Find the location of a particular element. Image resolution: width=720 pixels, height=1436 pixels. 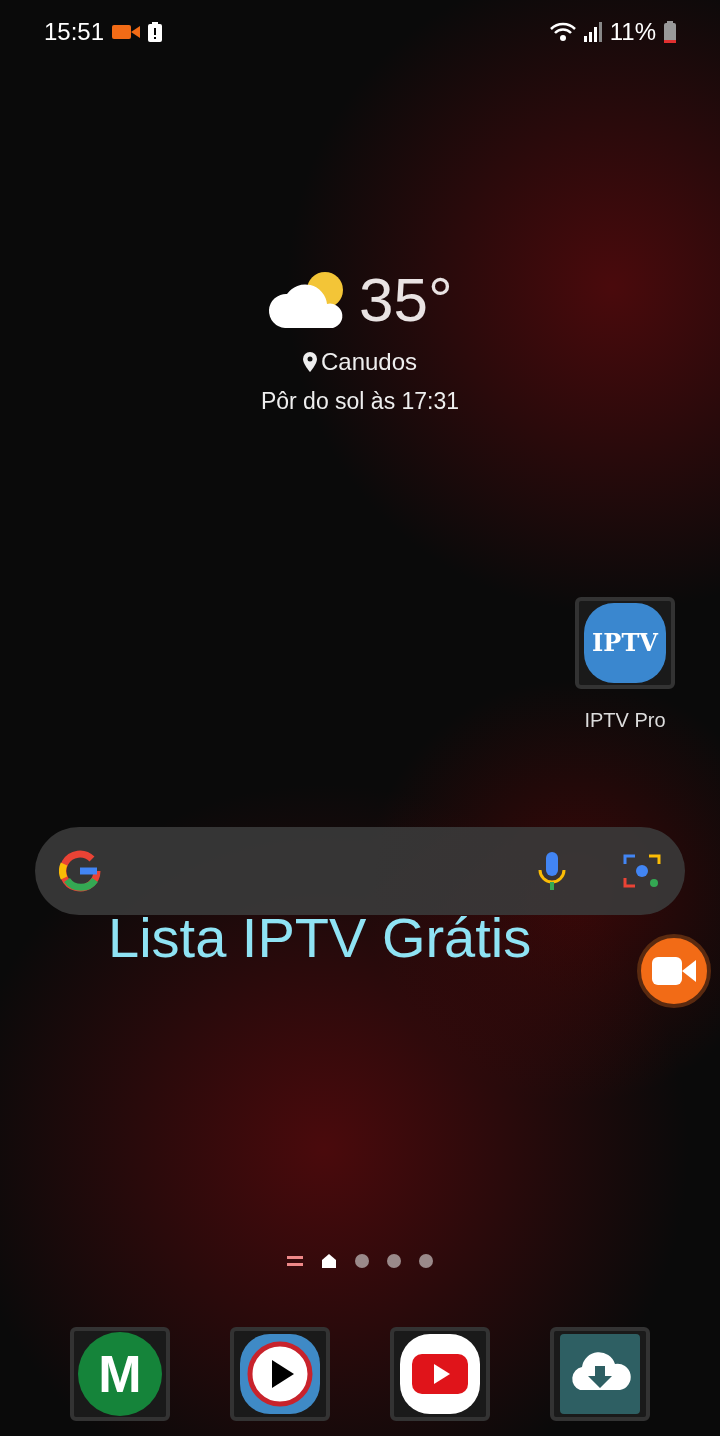

sunset-time: Pôr do sol às 17:31 is located at coordinates (360, 401).